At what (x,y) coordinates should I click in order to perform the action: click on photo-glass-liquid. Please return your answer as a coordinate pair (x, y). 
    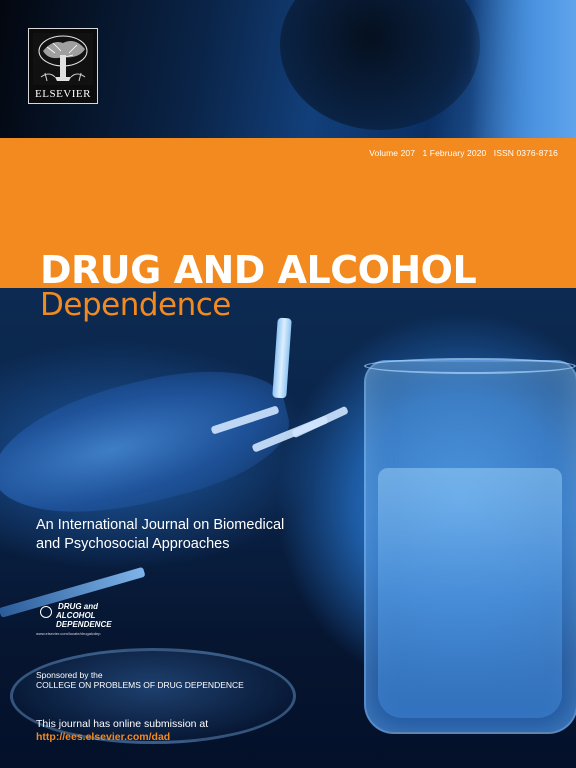
    Looking at the image, I should click on (470, 593).